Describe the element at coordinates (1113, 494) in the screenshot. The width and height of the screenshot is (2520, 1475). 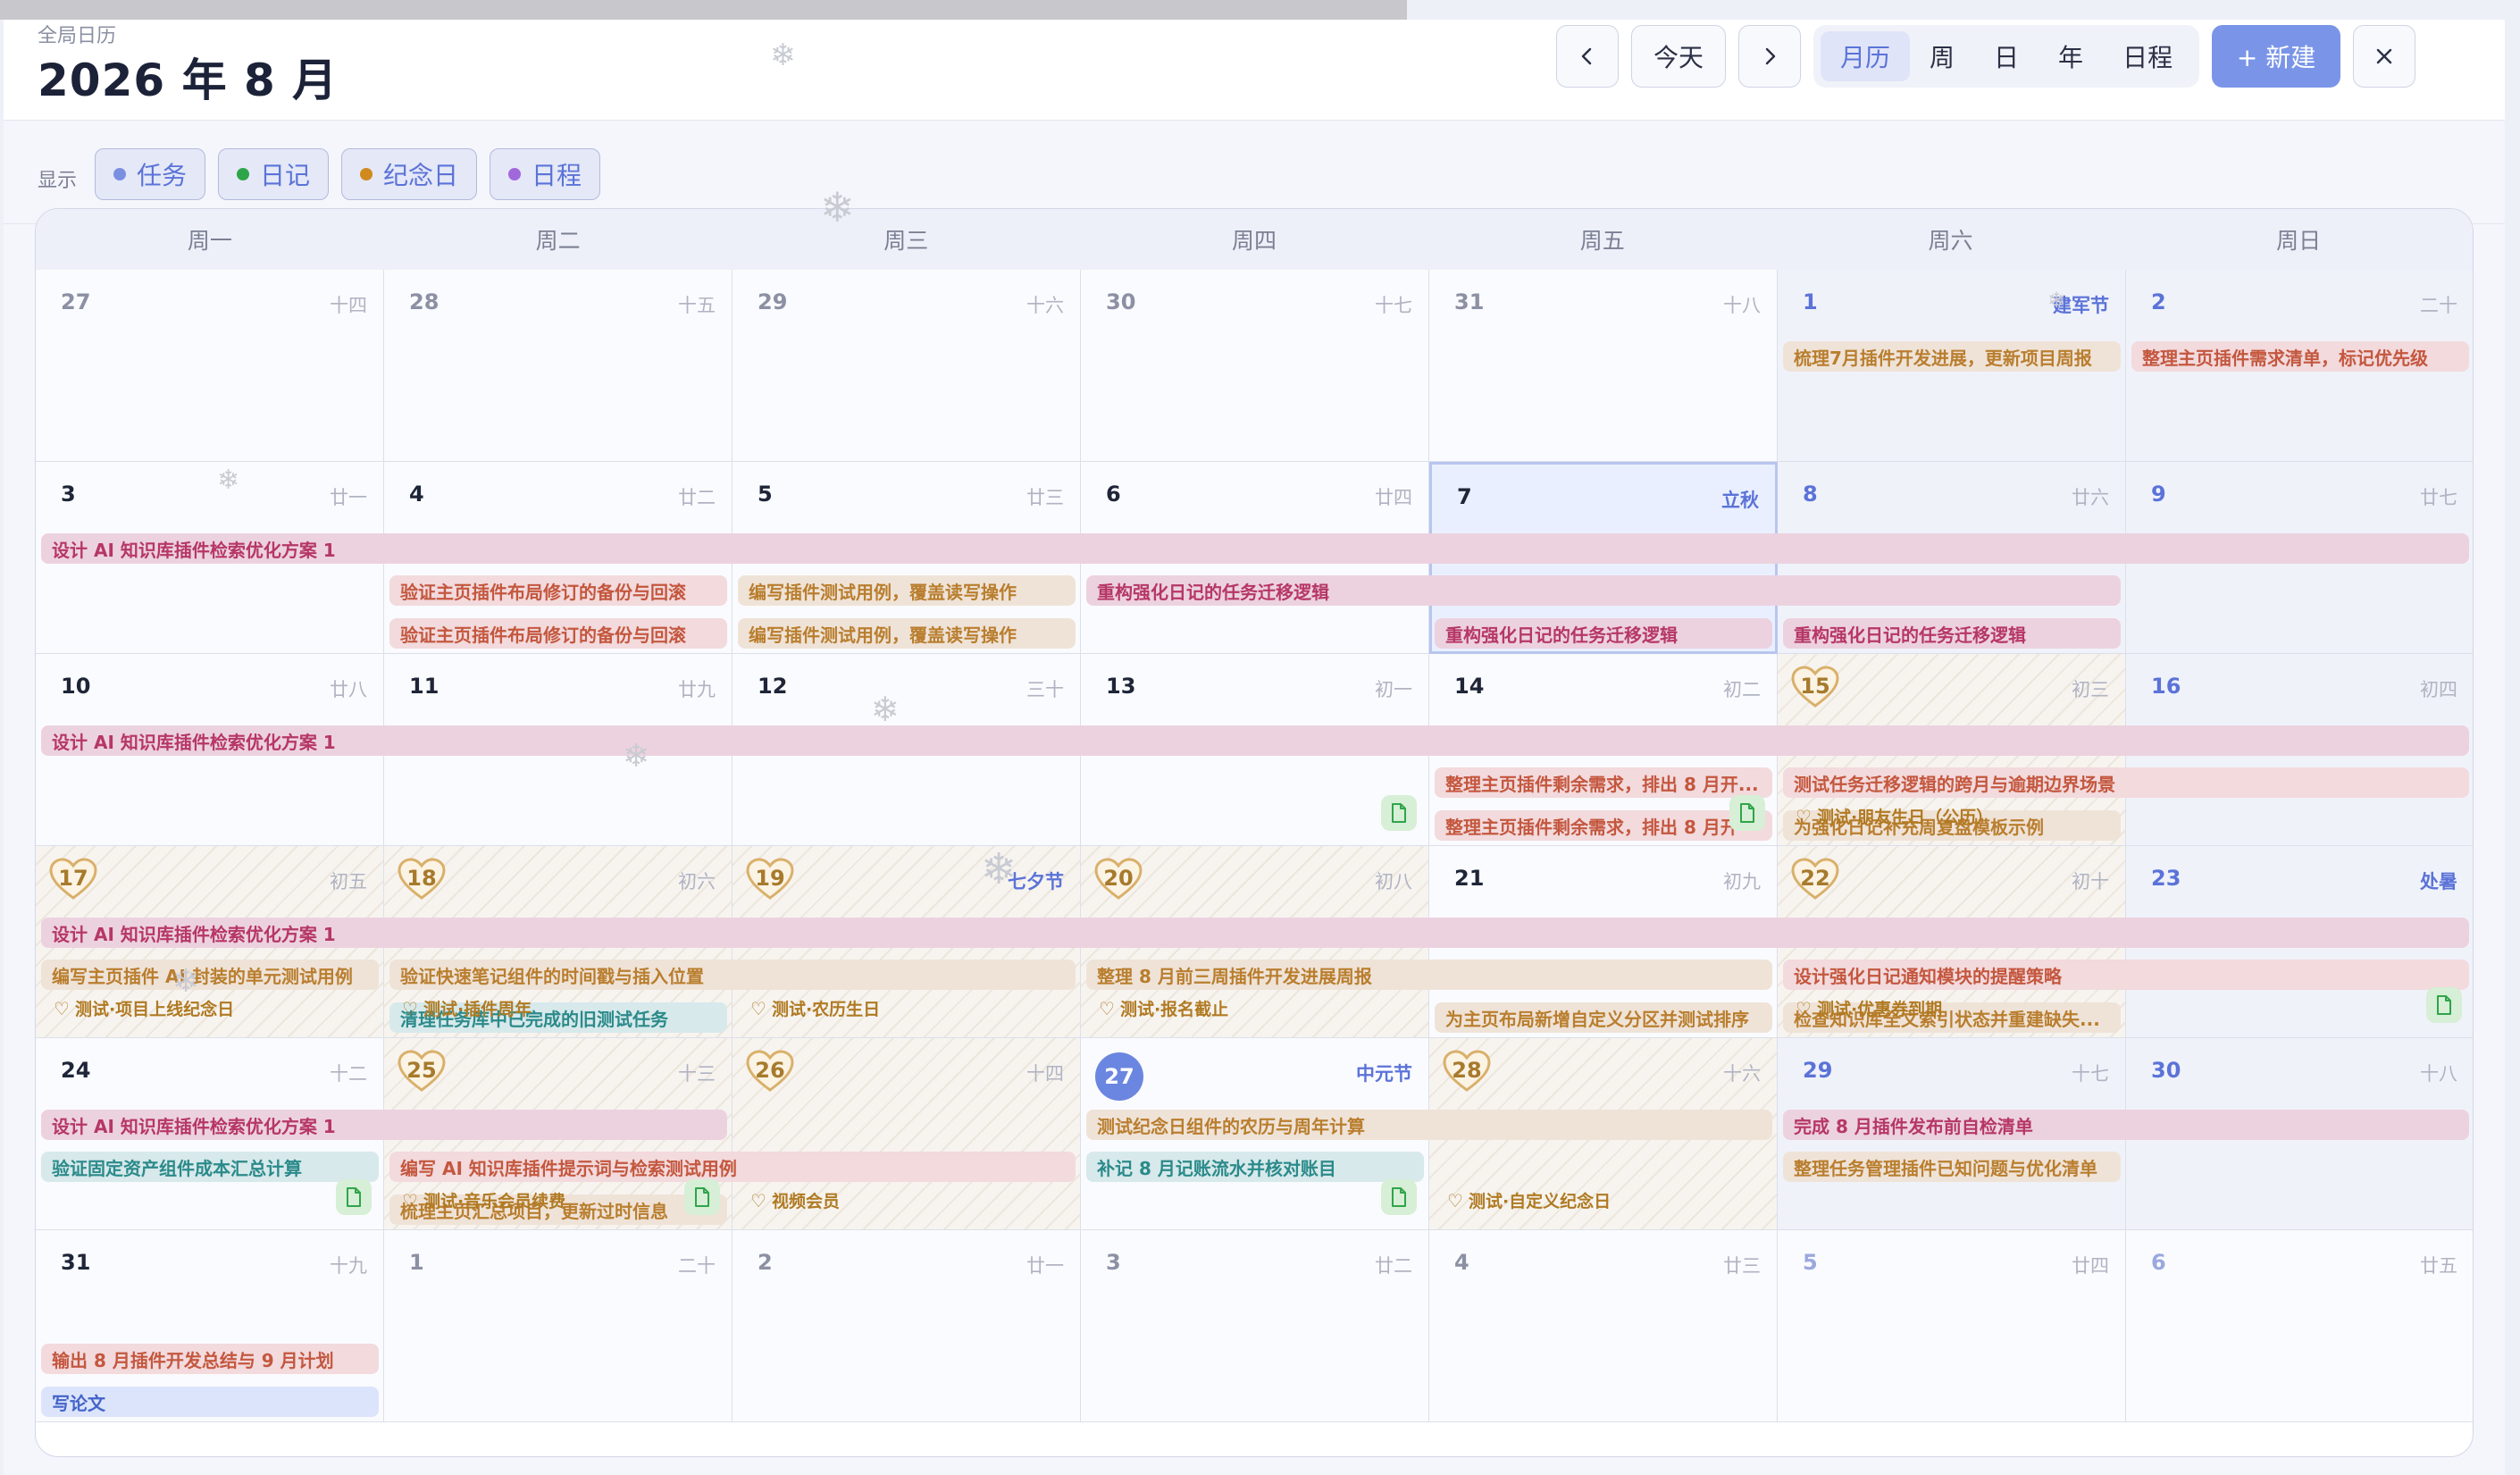
I see `day-number: 6` at that location.